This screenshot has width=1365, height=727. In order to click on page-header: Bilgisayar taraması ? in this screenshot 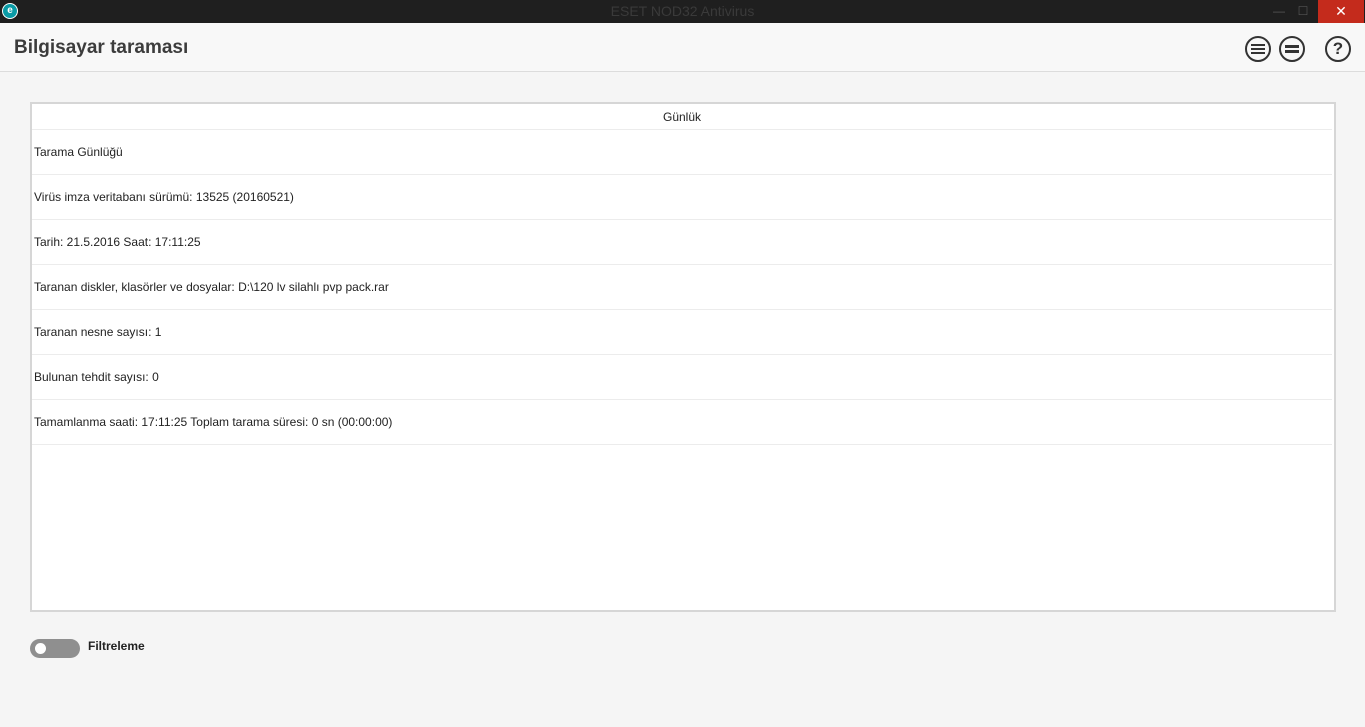, I will do `click(682, 47)`.